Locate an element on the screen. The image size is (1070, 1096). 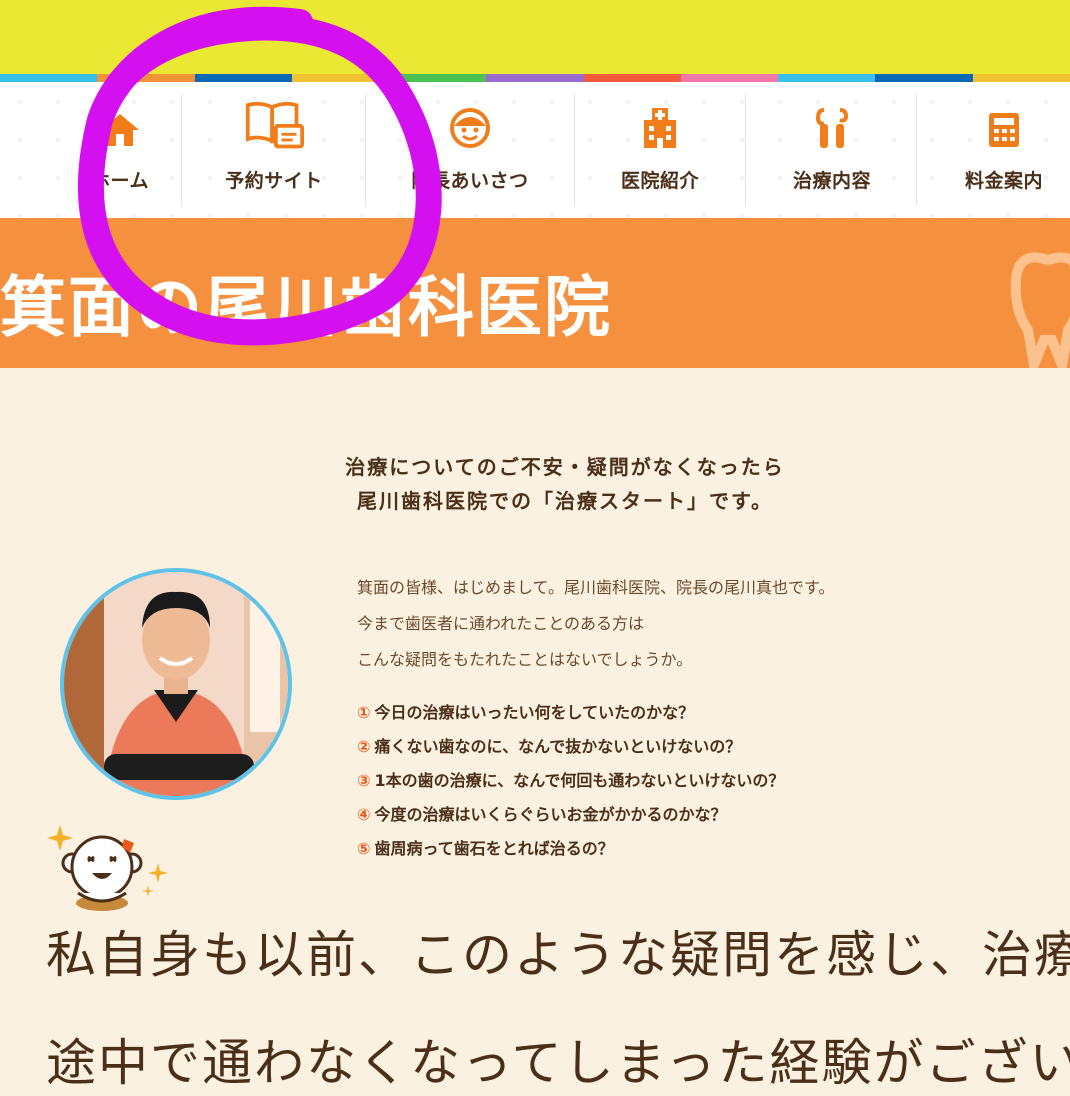
nav-item-home: ホーム is located at coordinates (120, 150).